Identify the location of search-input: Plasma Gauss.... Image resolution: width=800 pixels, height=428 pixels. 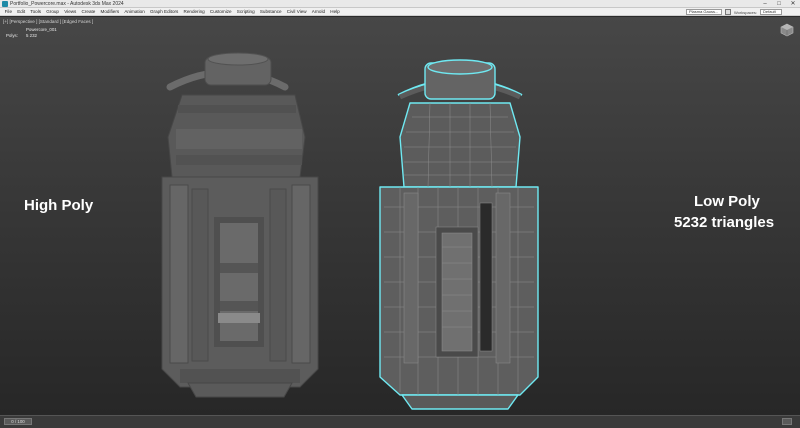
(703, 12).